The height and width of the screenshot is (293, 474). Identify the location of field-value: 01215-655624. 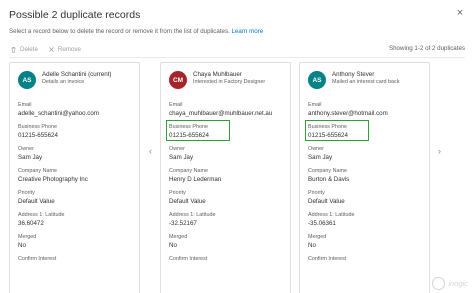
(38, 135).